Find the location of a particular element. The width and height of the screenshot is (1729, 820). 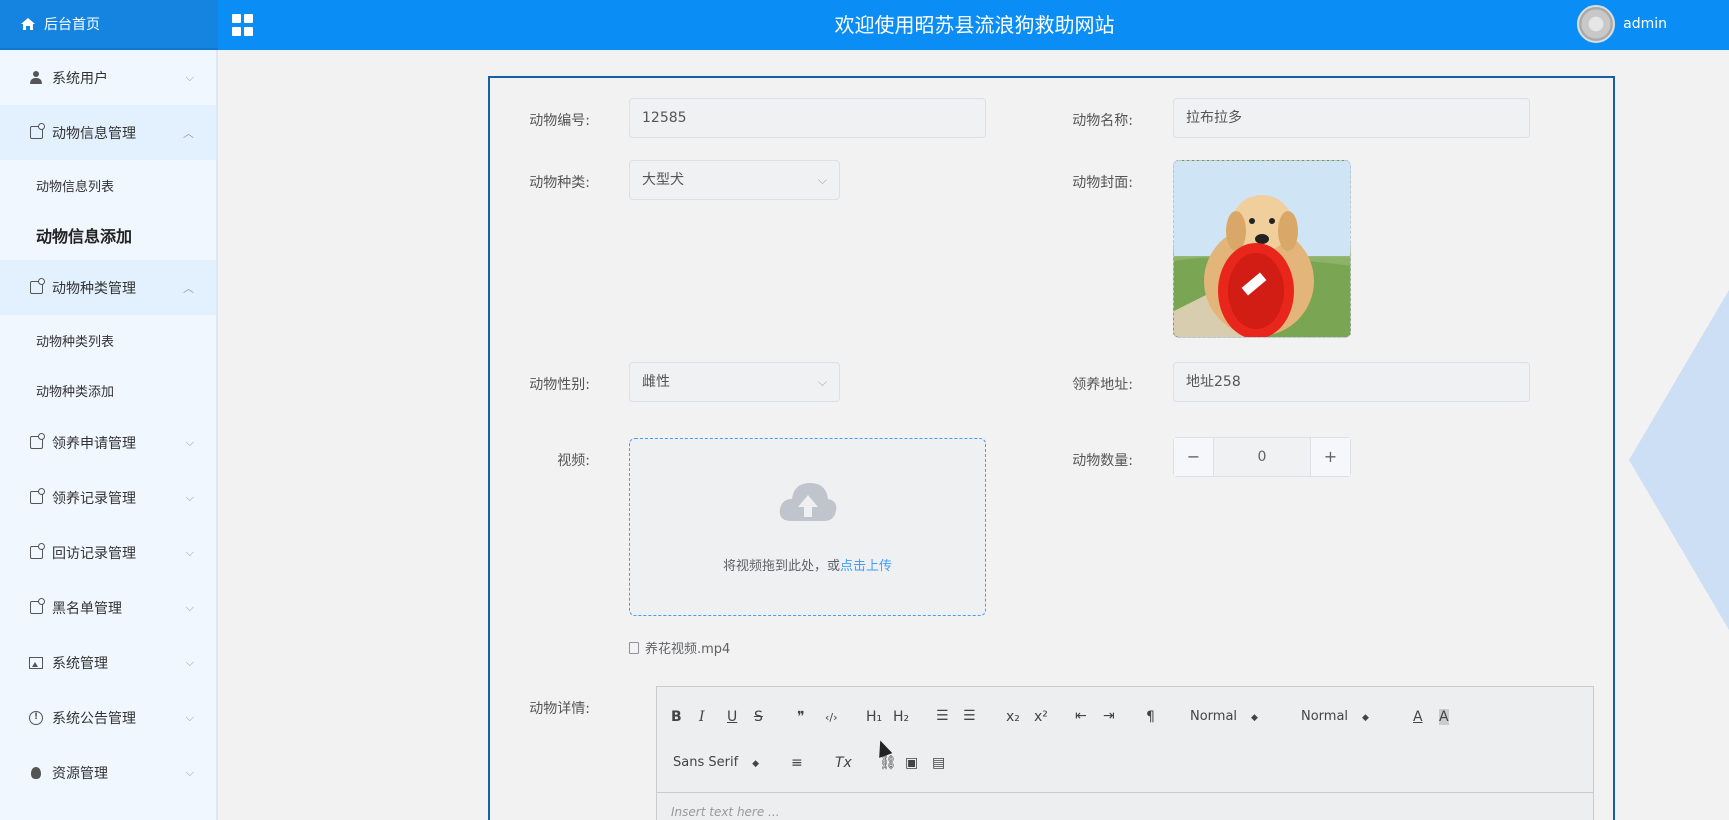

header-2-button: H₂ is located at coordinates (901, 717).